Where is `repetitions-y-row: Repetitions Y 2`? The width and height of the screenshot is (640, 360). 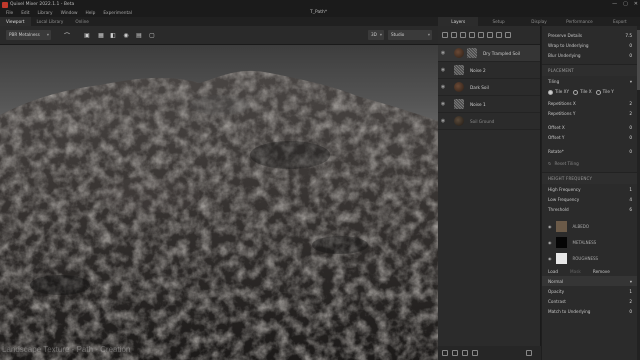 repetitions-y-row: Repetitions Y 2 is located at coordinates (591, 113).